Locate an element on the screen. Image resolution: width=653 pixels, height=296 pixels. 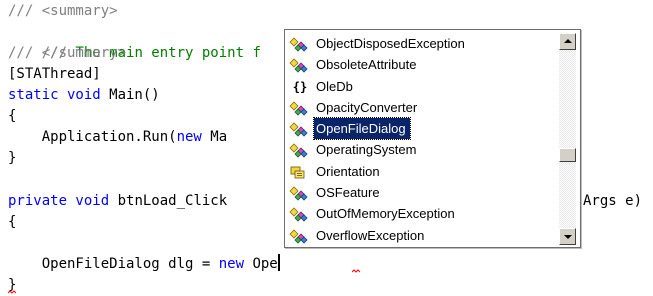
code-line-5: static void Main() is located at coordinates (84, 95).